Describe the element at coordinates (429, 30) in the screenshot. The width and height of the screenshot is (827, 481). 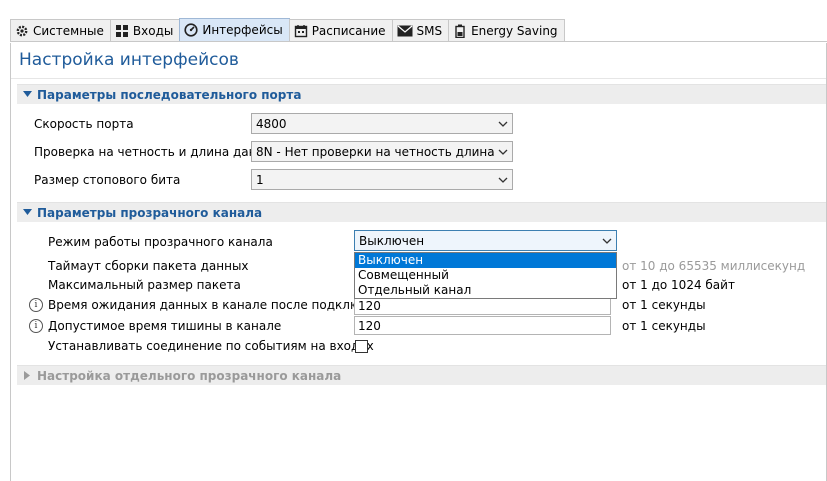
I see `tab-label: SMS` at that location.